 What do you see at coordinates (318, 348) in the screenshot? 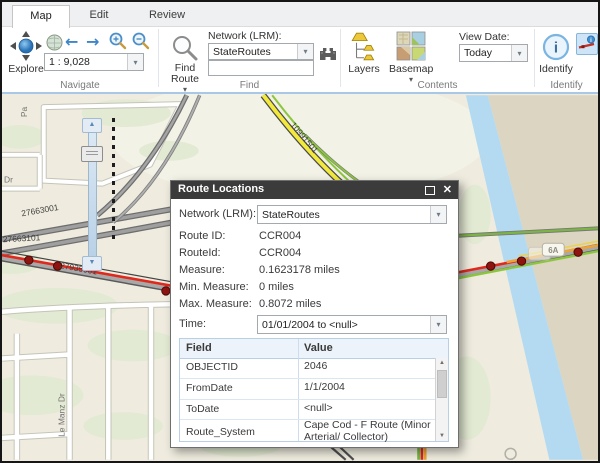
I see `value-column-header: Value` at bounding box center [318, 348].